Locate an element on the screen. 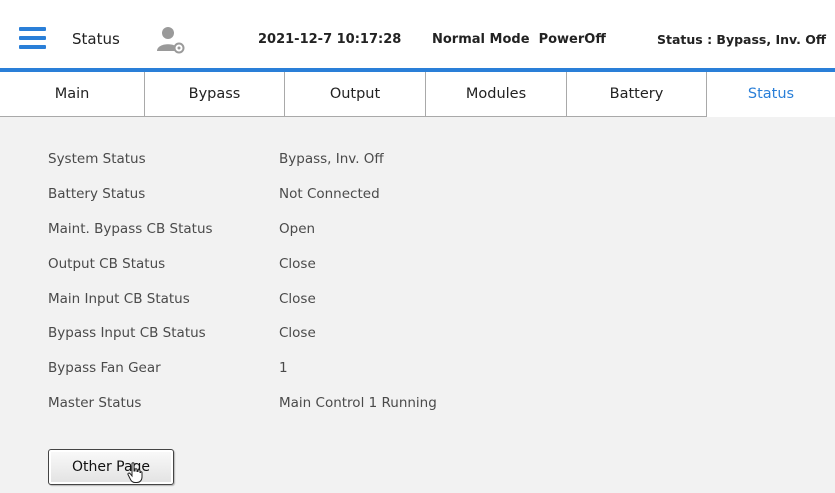 The height and width of the screenshot is (493, 835). other-page-button: Other Page is located at coordinates (111, 467).